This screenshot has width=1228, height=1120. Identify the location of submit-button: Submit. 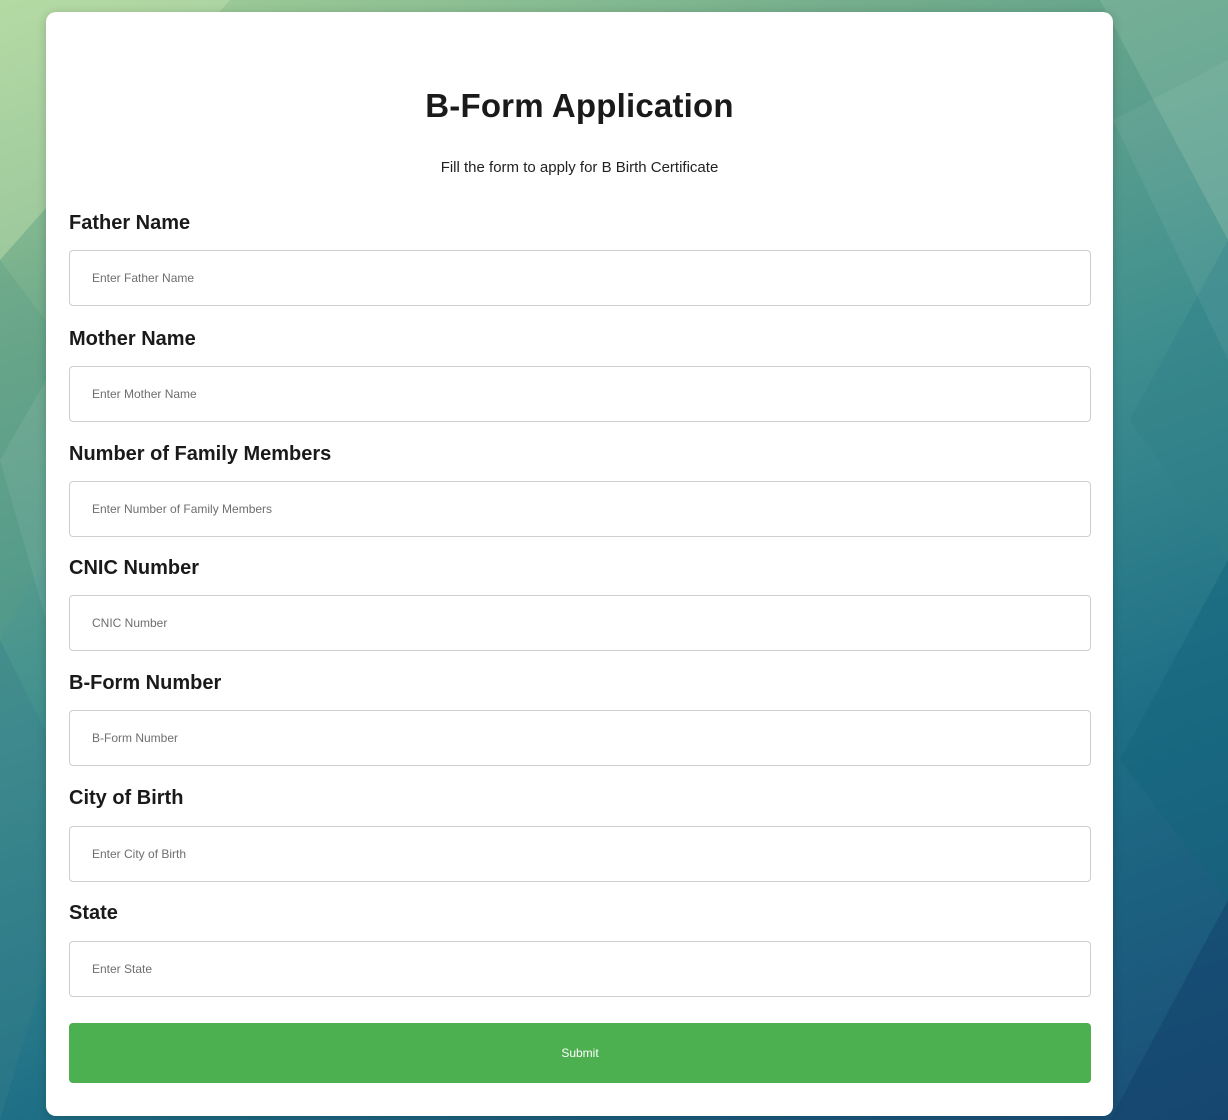
(580, 1053).